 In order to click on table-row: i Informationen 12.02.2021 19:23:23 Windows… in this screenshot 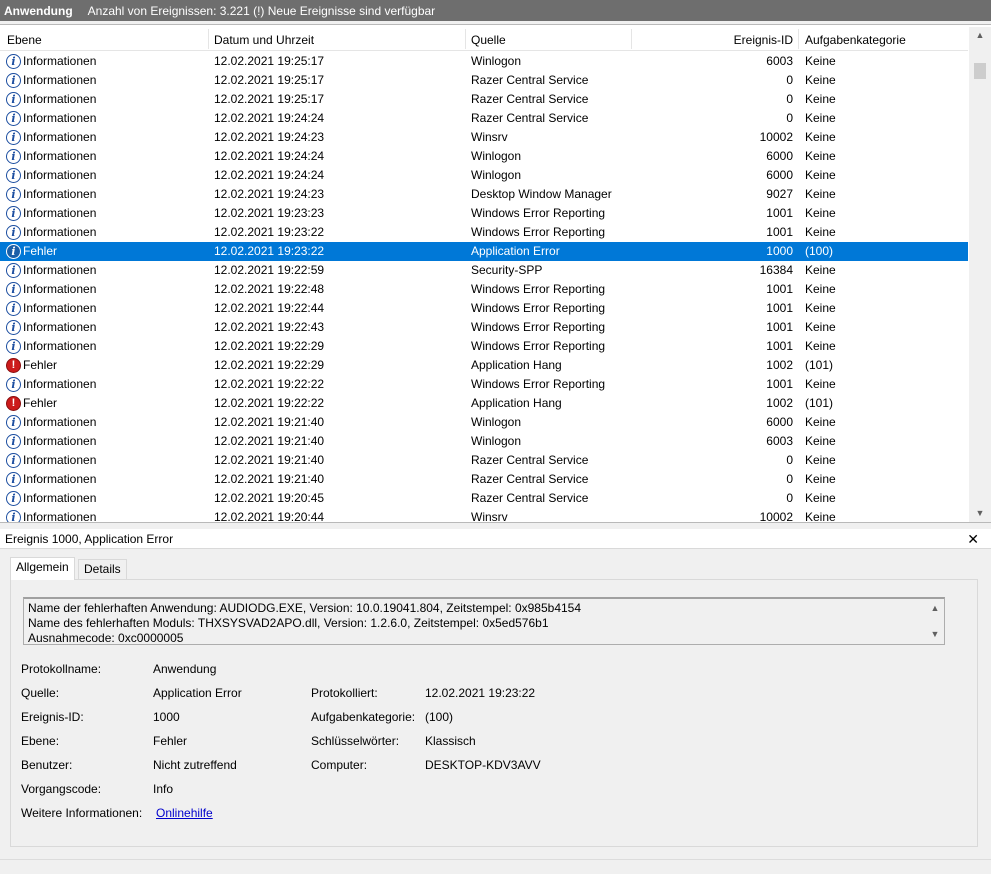, I will do `click(484, 213)`.